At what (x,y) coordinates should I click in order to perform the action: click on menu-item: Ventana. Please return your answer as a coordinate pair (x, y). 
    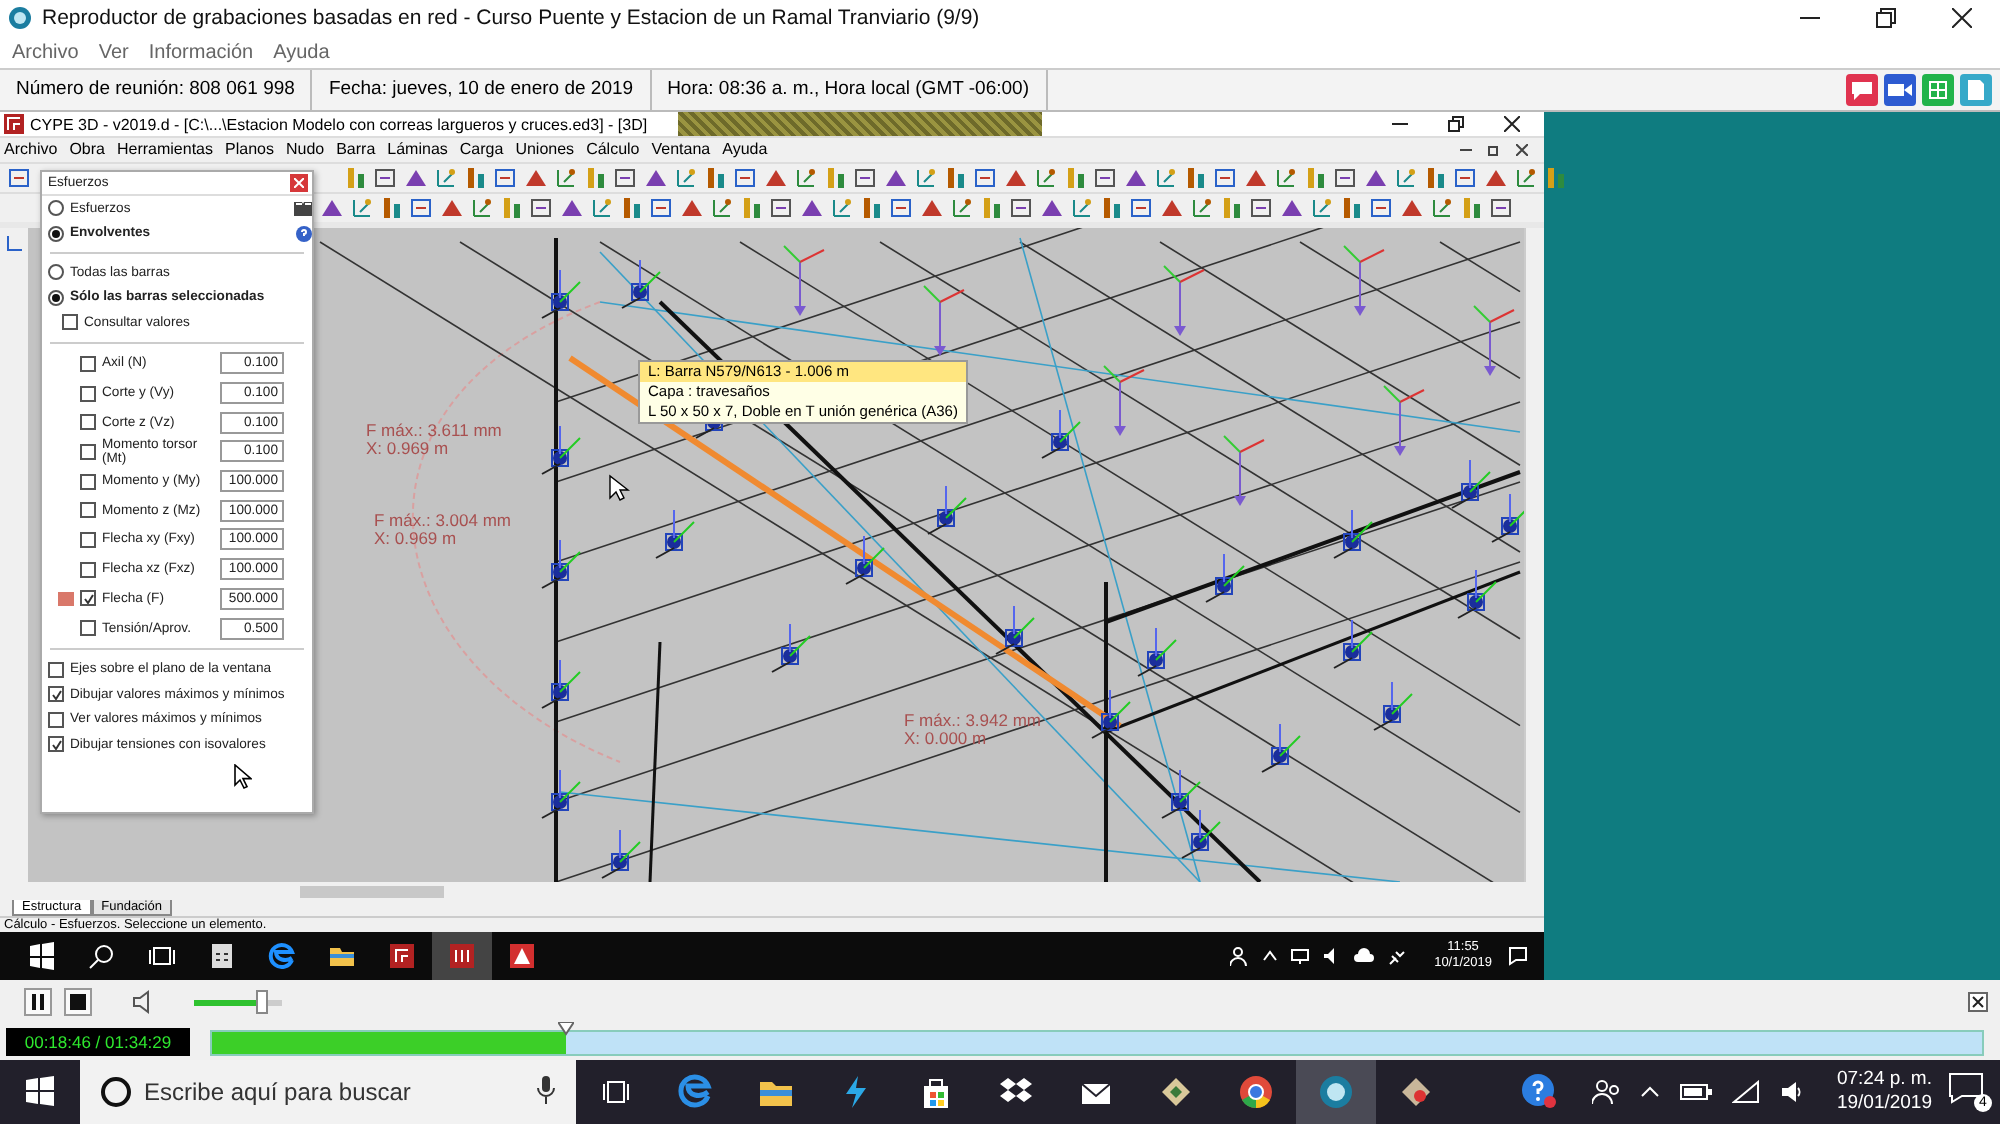
    Looking at the image, I should click on (681, 149).